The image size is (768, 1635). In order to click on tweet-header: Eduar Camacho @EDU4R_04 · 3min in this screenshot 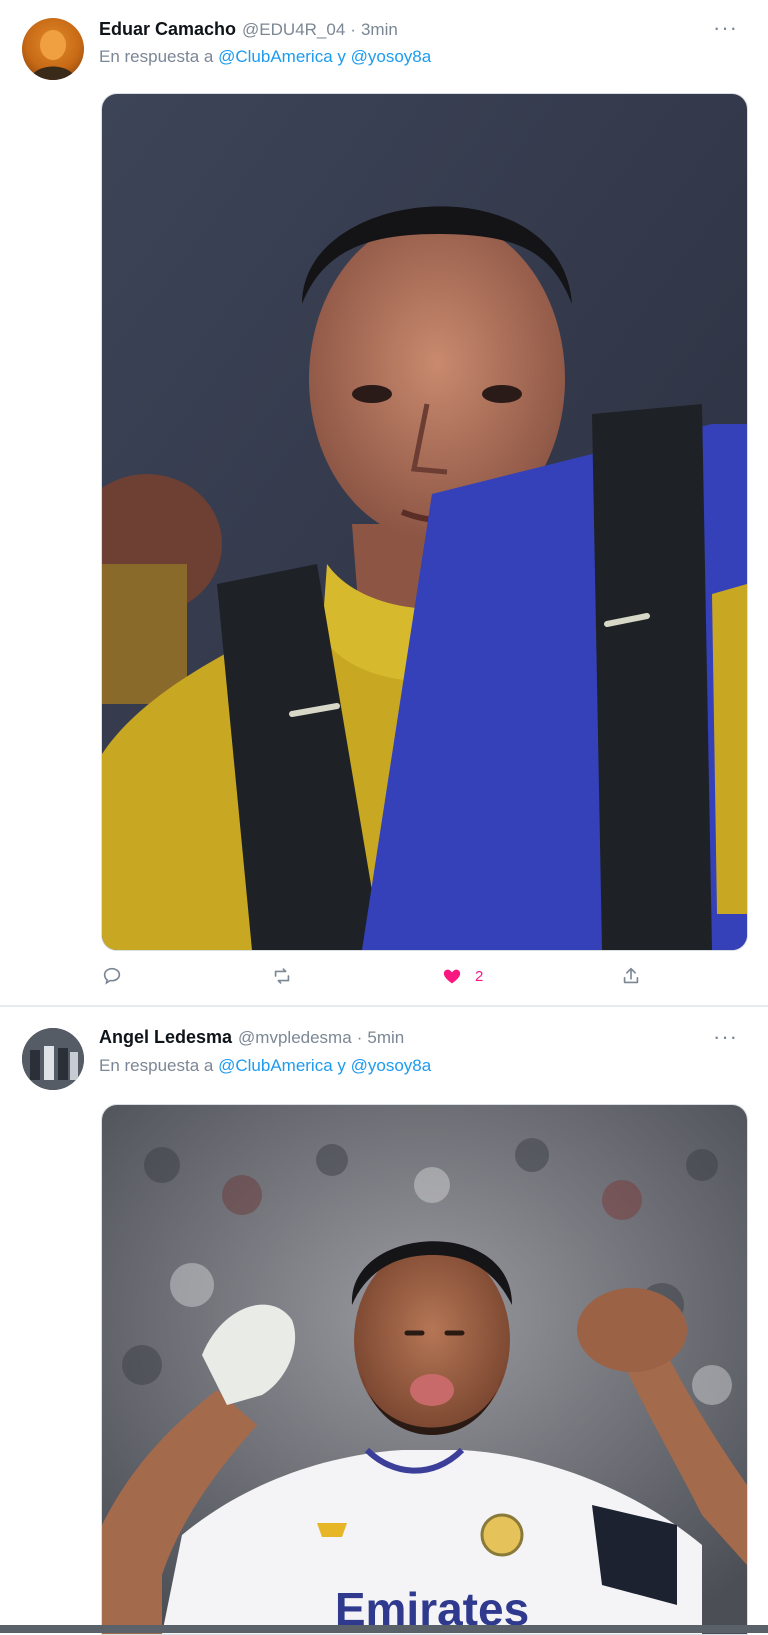, I will do `click(248, 31)`.